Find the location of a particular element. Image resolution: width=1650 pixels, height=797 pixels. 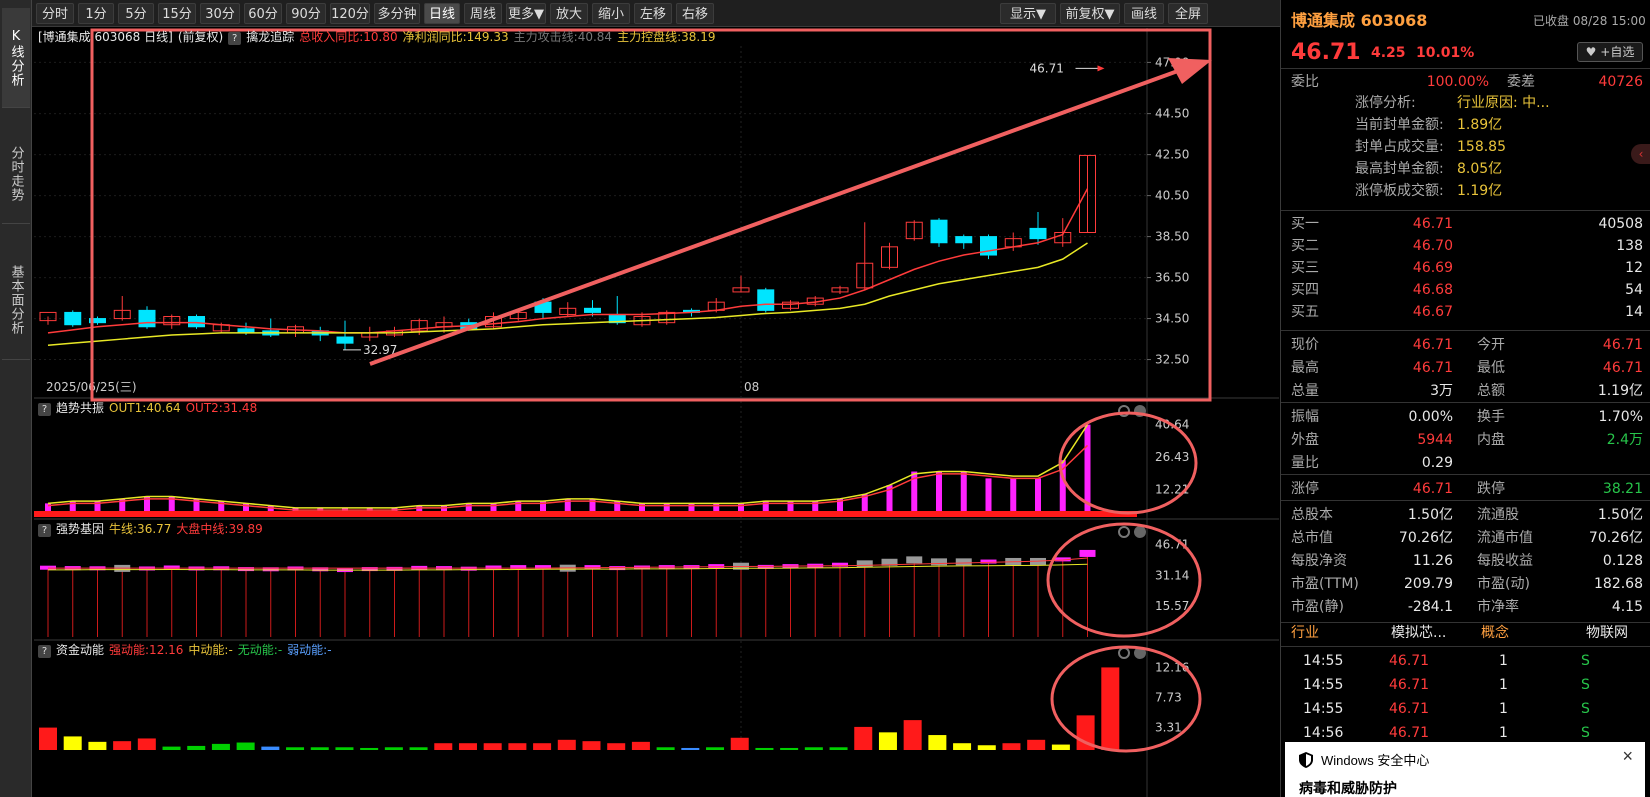

panel2-name: 趋势共振 is located at coordinates (80, 408).